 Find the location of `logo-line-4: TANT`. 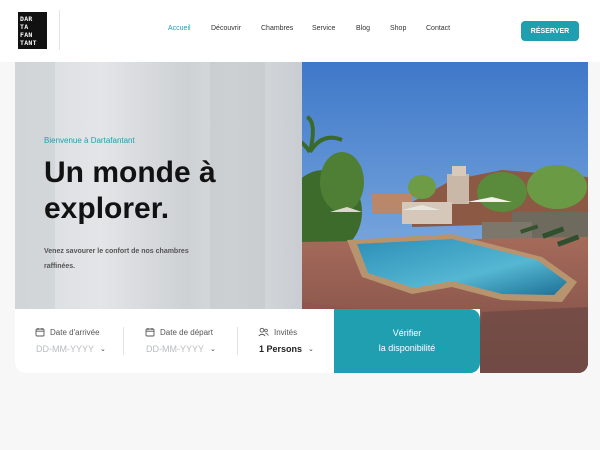

logo-line-4: TANT is located at coordinates (28, 43).